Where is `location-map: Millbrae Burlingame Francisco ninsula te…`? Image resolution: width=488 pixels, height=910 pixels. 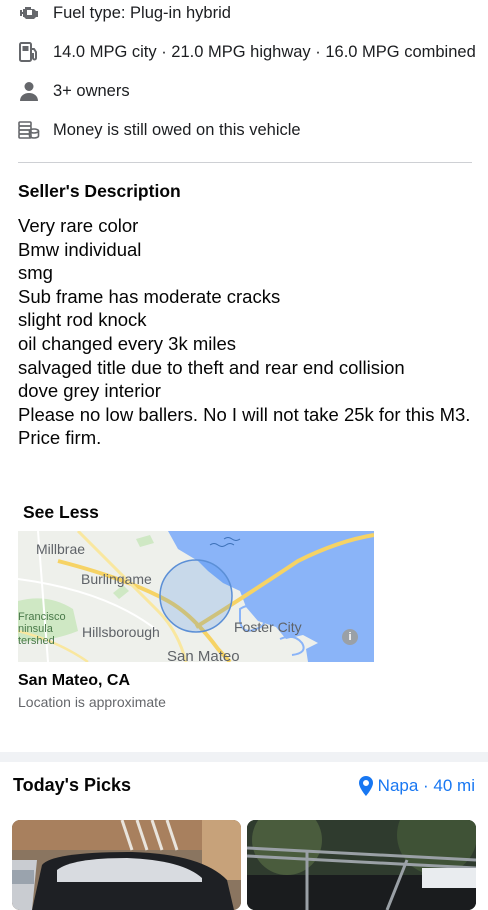 location-map: Millbrae Burlingame Francisco ninsula te… is located at coordinates (196, 596).